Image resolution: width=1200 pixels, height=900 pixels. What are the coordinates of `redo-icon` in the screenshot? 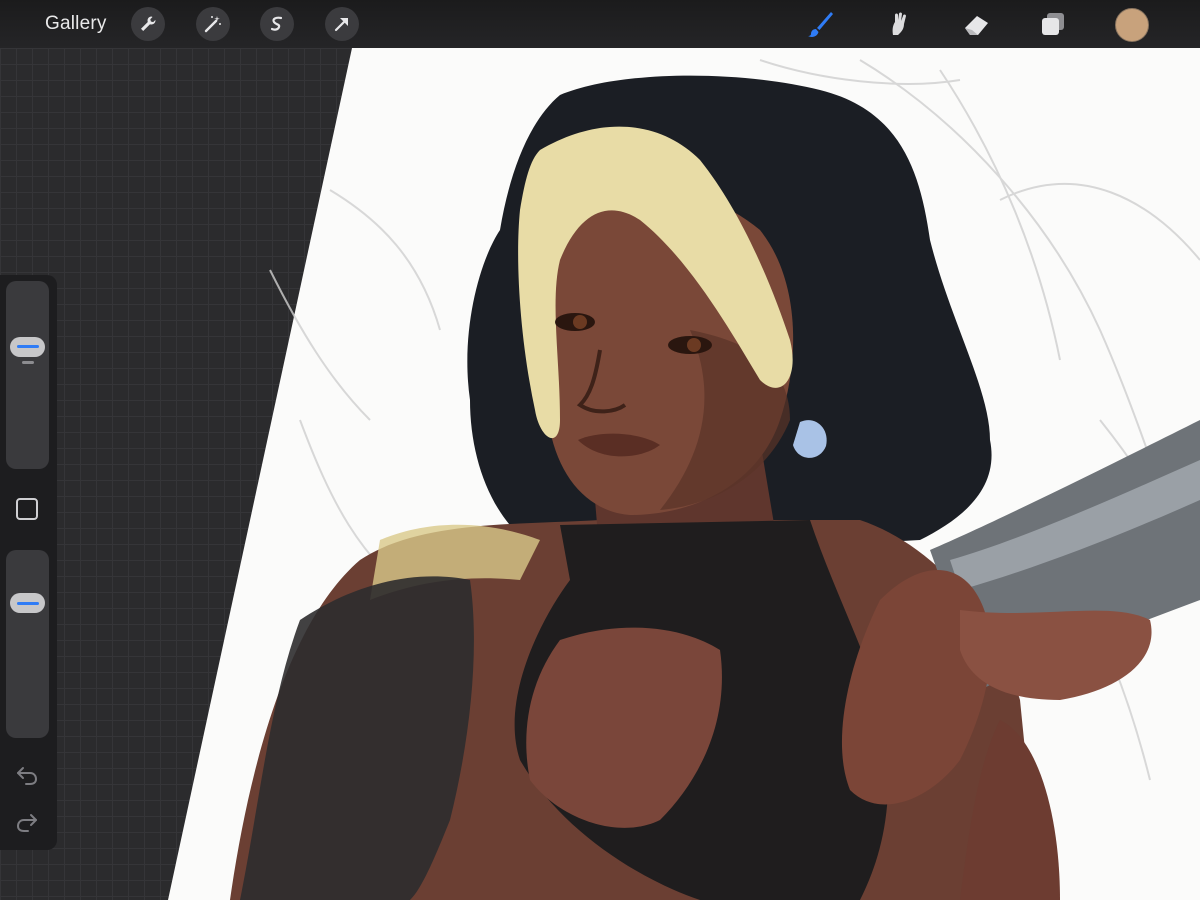 It's located at (26, 823).